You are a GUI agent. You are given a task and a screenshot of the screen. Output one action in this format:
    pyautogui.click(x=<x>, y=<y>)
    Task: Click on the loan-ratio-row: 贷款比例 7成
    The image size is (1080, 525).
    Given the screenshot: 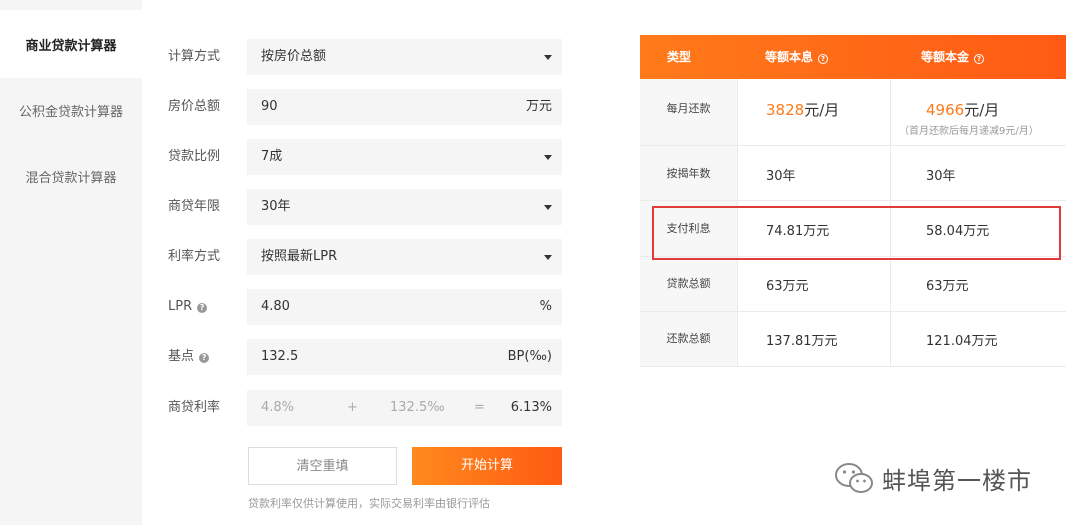 What is the action you would take?
    pyautogui.click(x=365, y=157)
    